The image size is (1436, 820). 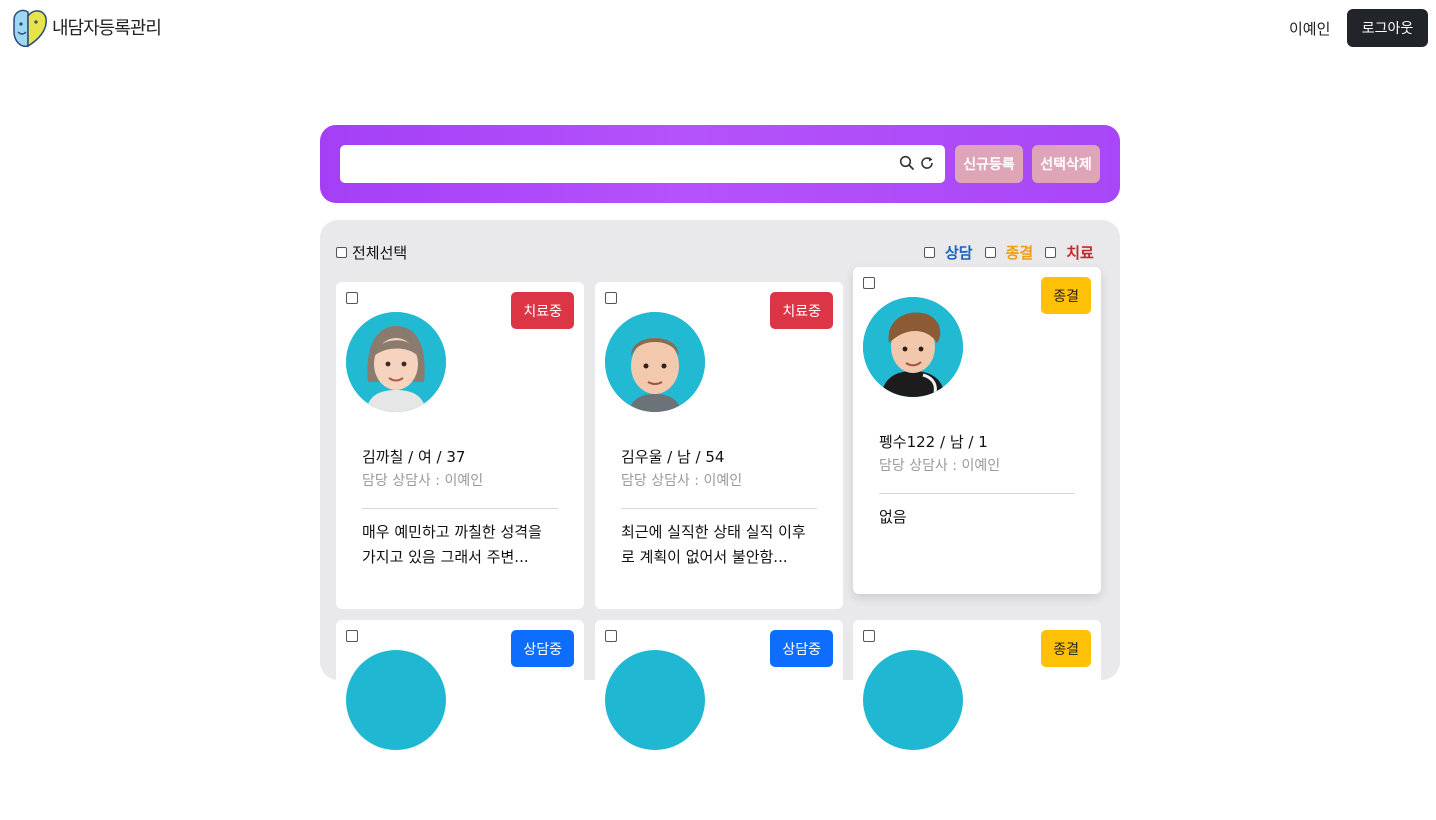 I want to click on avatar-boy-icon, so click(x=913, y=347).